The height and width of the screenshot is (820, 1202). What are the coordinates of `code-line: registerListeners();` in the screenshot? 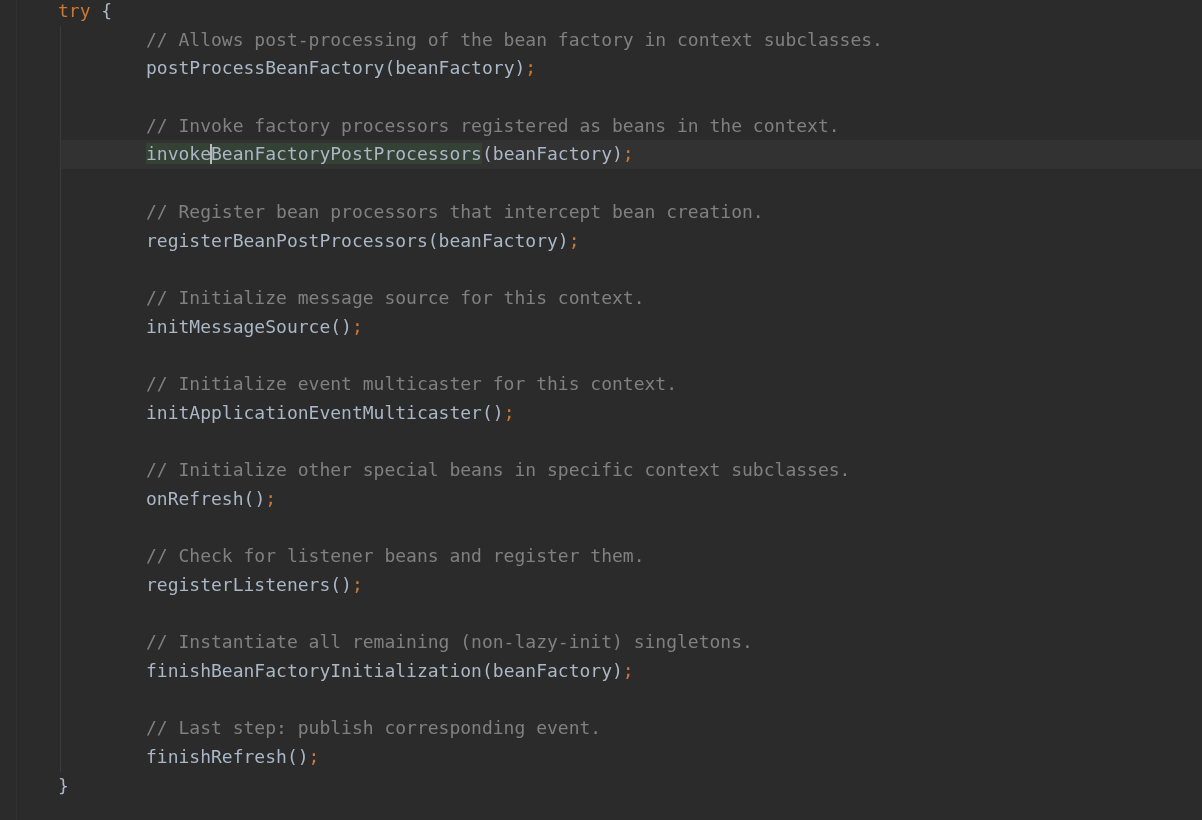 It's located at (254, 584).